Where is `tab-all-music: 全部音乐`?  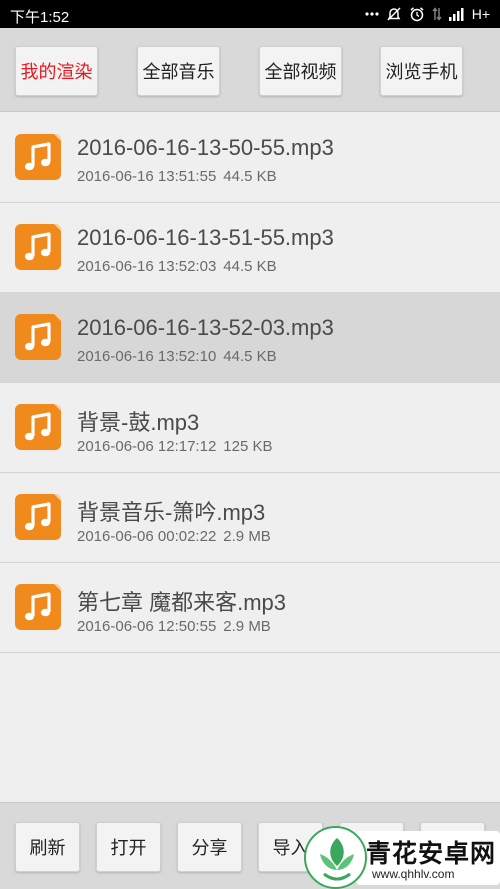 tab-all-music: 全部音乐 is located at coordinates (178, 71).